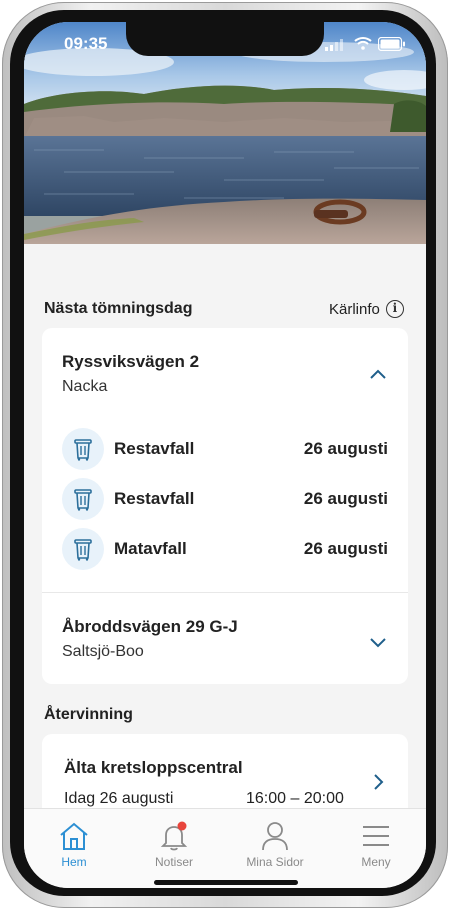  What do you see at coordinates (226, 882) in the screenshot?
I see `home-indicator` at bounding box center [226, 882].